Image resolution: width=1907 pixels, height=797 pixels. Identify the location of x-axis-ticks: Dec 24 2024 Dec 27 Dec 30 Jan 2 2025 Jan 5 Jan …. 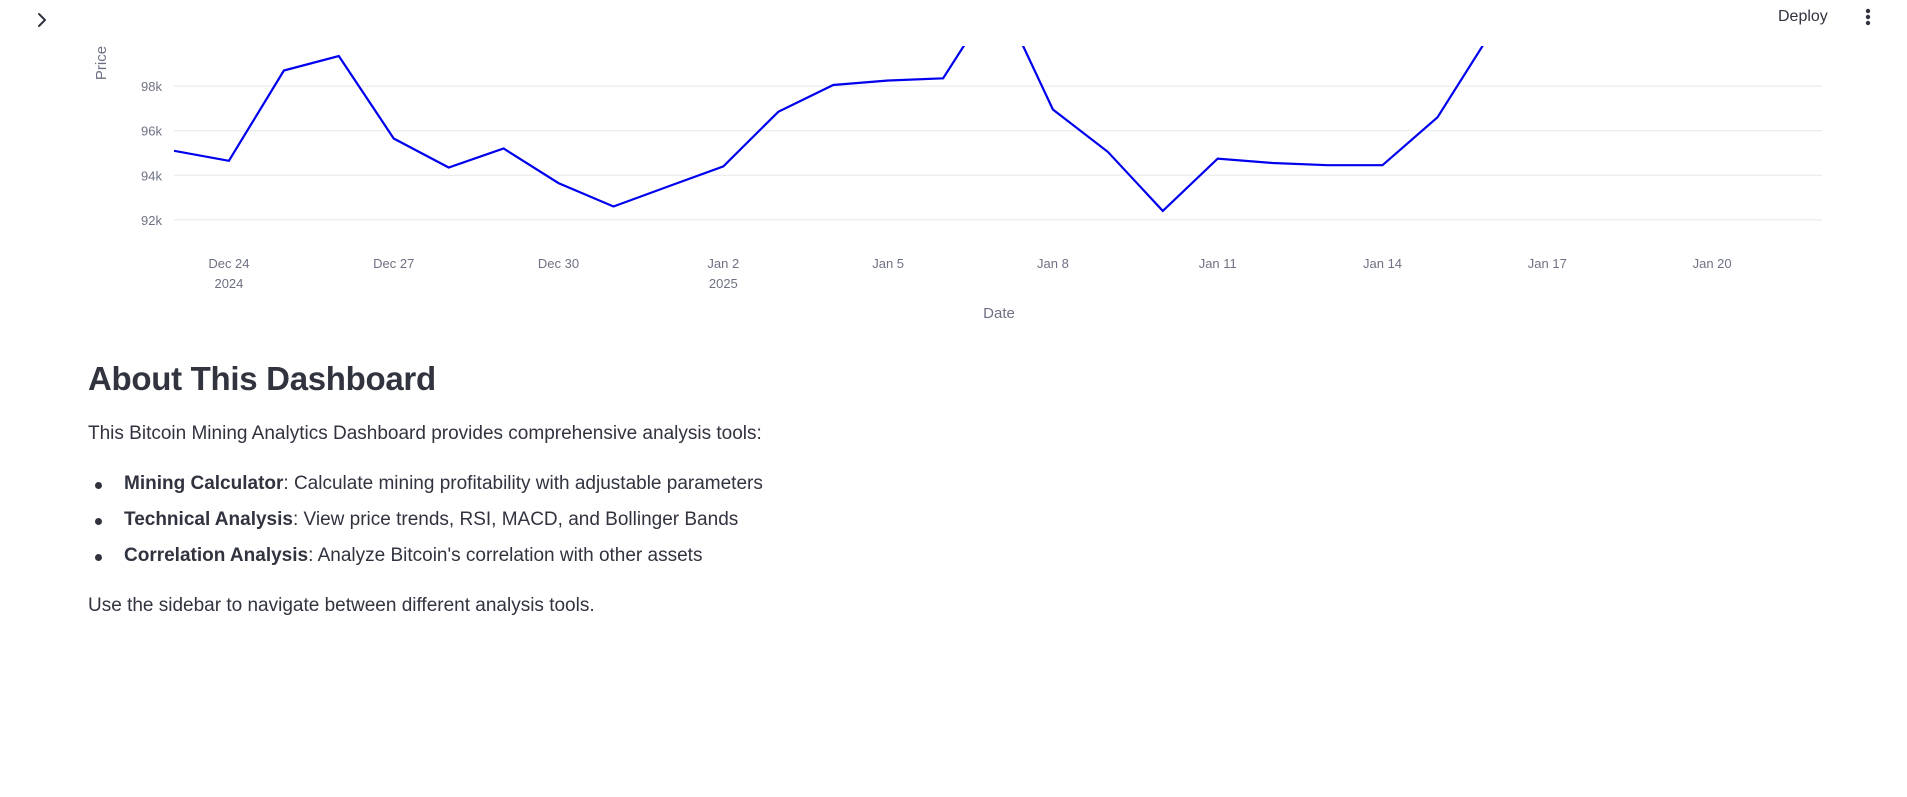
(969, 273).